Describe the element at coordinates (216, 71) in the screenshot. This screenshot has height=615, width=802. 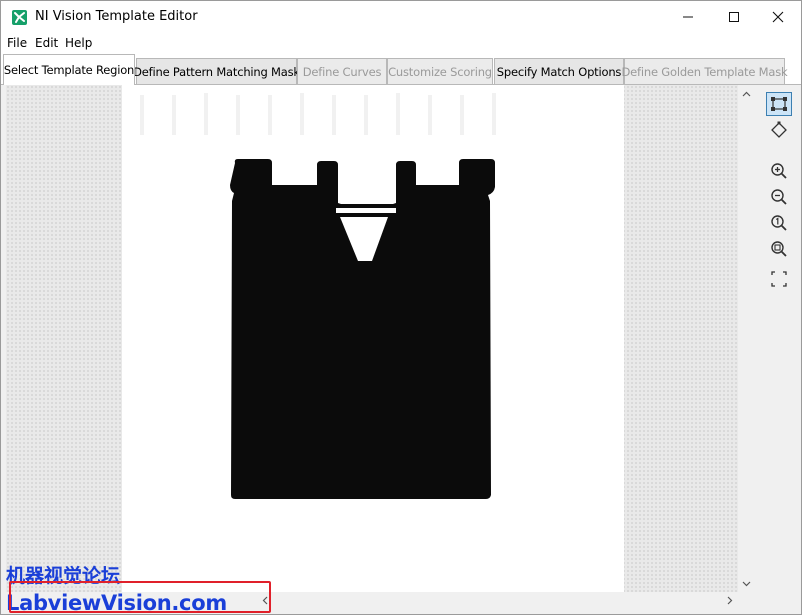
I see `tab-define-pattern-matching-mask: Define Pattern Matching Mask` at that location.